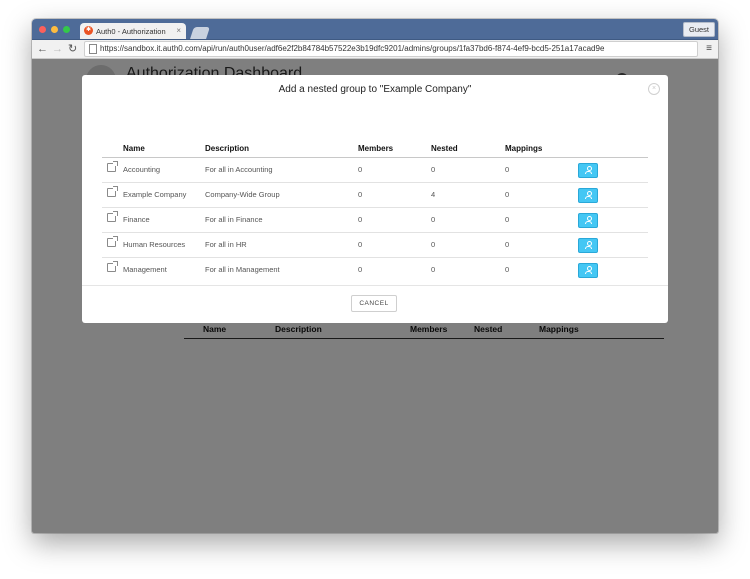 This screenshot has height=579, width=750. I want to click on modal-footer: CANCEL, so click(375, 304).